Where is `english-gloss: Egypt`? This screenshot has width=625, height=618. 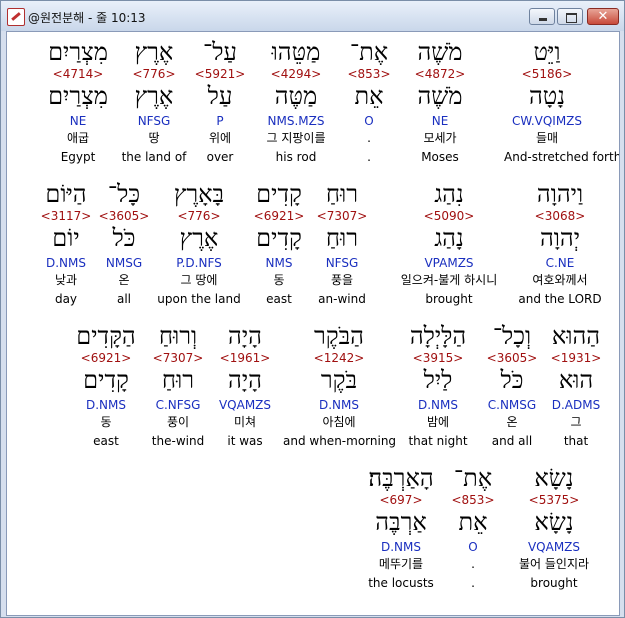
english-gloss: Egypt is located at coordinates (78, 157).